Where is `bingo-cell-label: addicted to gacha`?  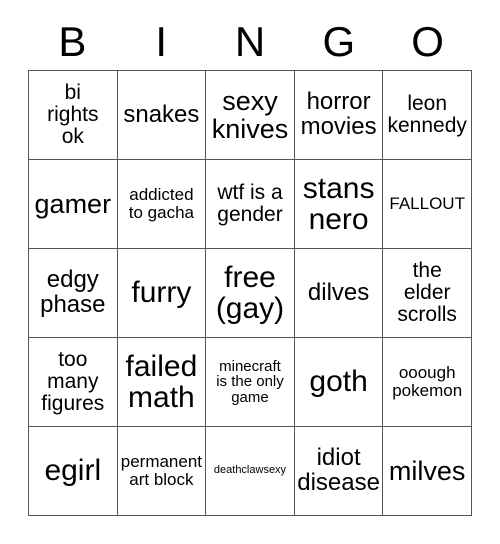 bingo-cell-label: addicted to gacha is located at coordinates (161, 203).